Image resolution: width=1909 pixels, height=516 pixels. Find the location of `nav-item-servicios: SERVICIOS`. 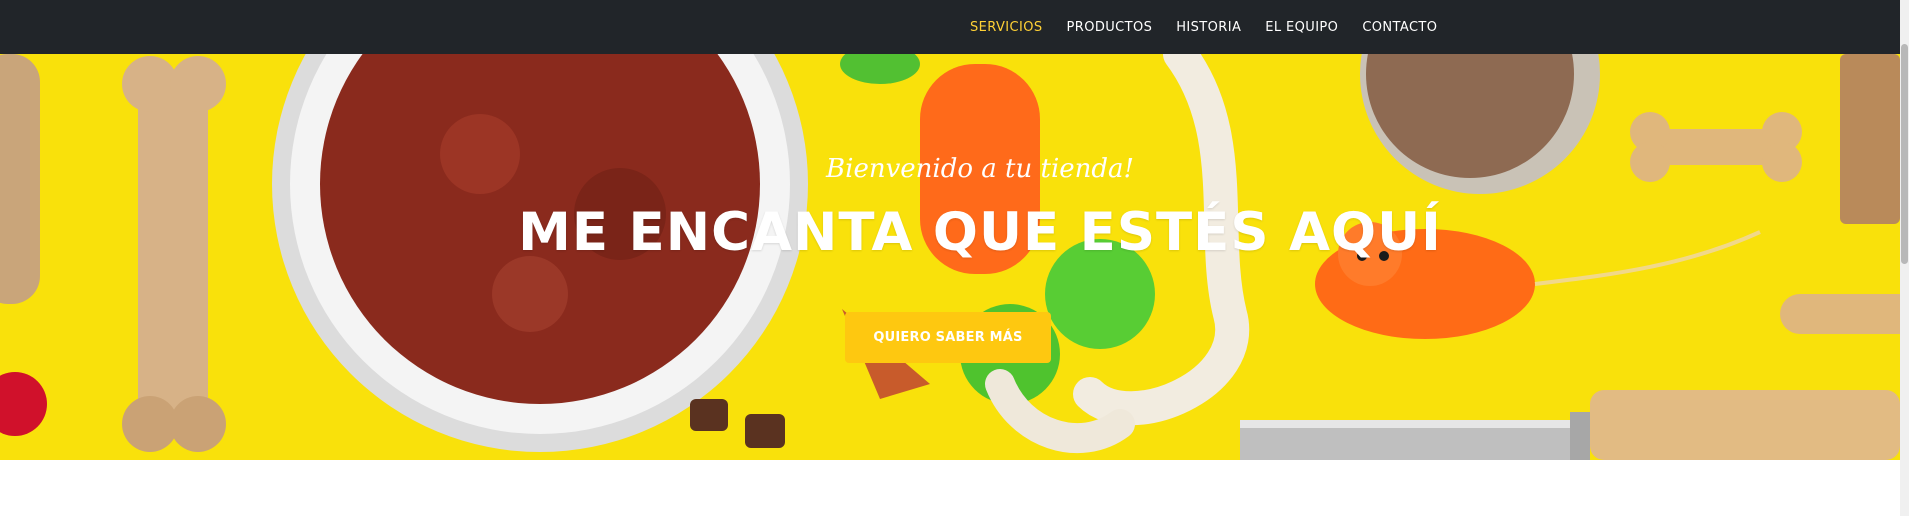

nav-item-servicios: SERVICIOS is located at coordinates (1006, 27).